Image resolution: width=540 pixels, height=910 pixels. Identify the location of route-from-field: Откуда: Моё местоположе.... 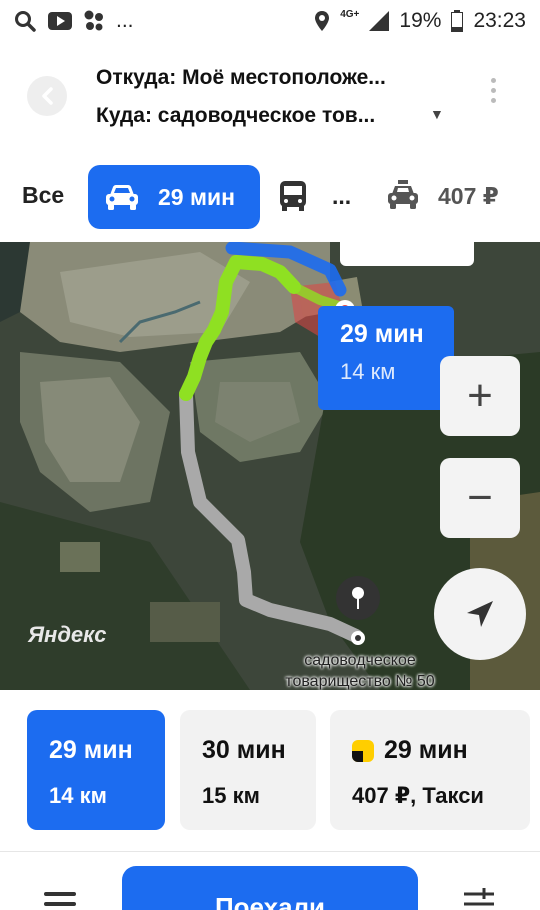
(241, 78).